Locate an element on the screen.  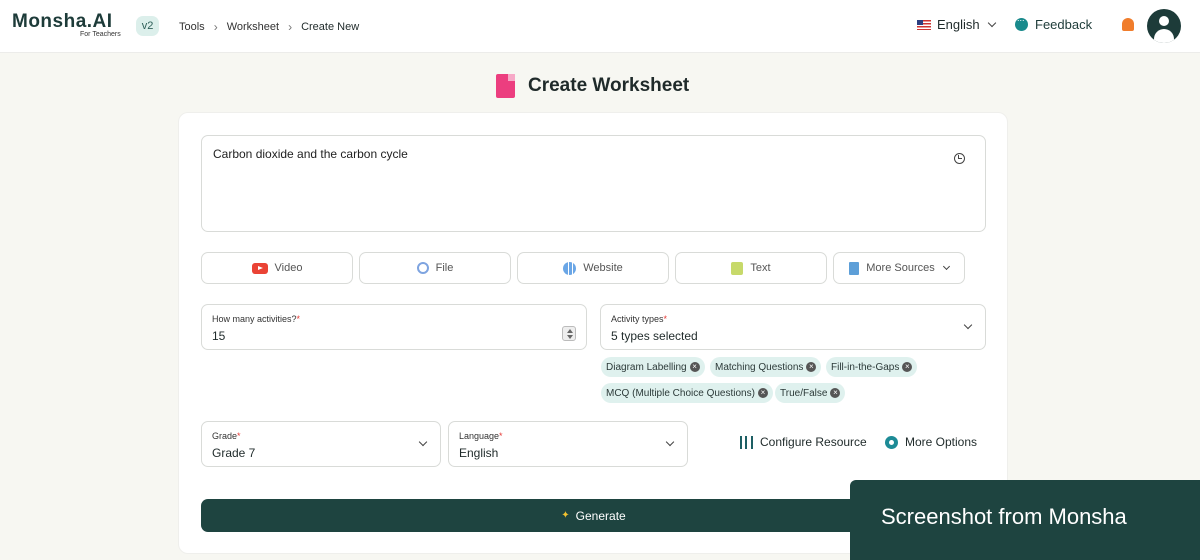
source-label: File is located at coordinates (444, 268).